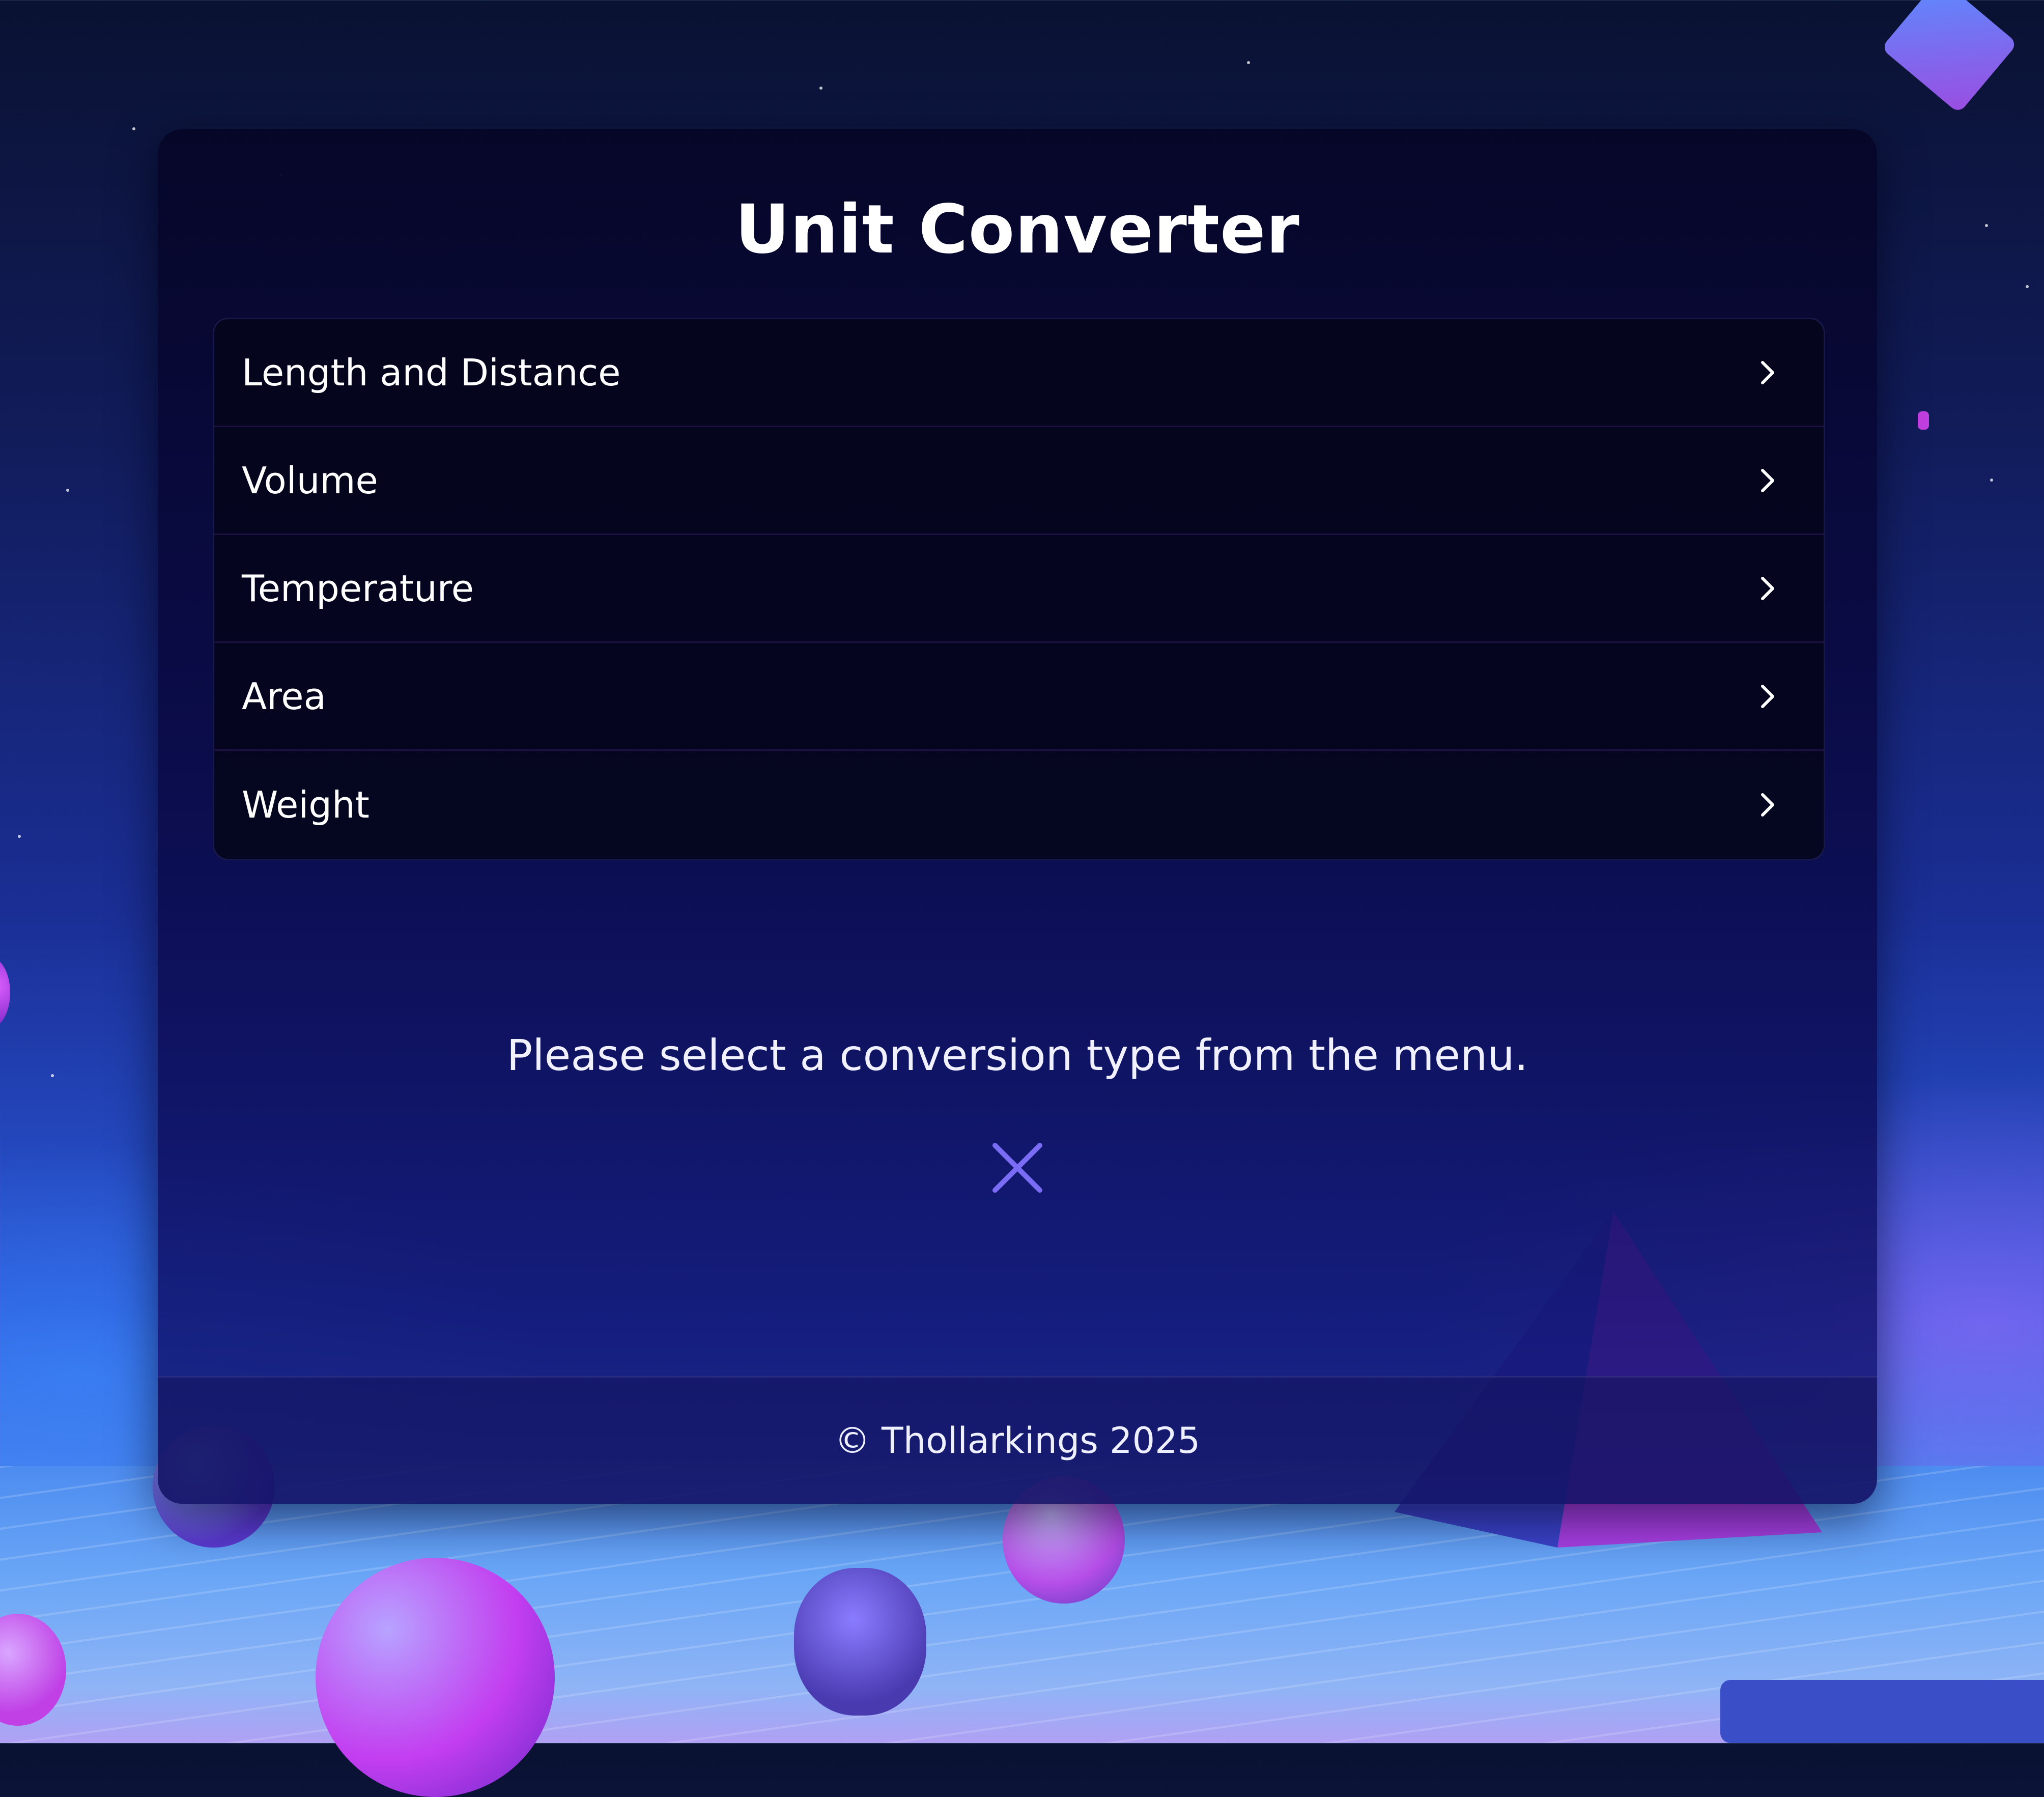 This screenshot has height=1797, width=2044. I want to click on menu-item-label: Area, so click(284, 697).